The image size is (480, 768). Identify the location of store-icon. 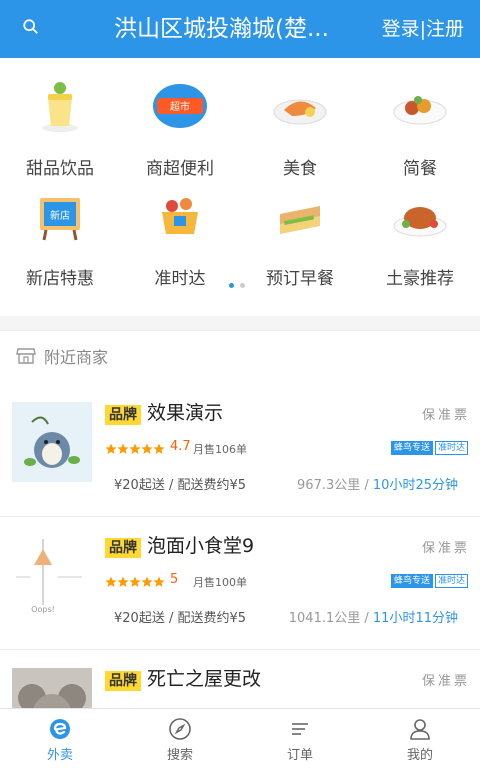
(26, 356).